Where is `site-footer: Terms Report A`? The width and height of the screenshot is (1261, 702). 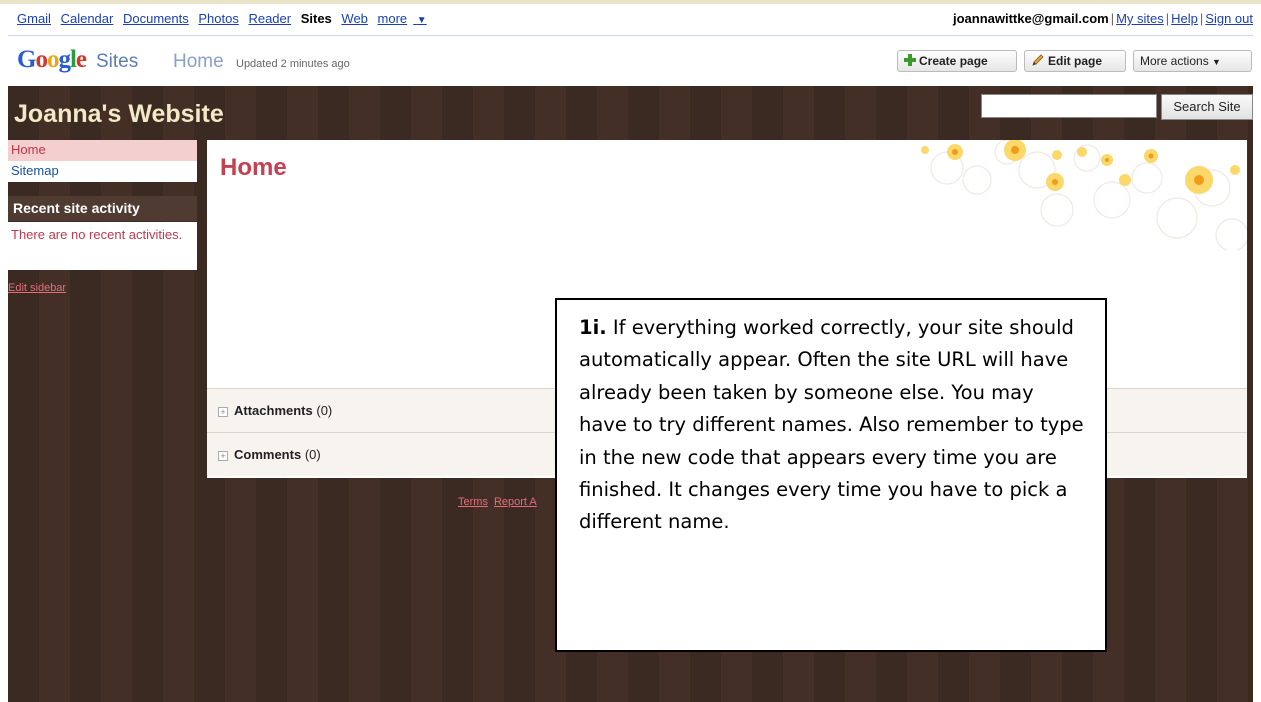
site-footer: Terms Report A is located at coordinates (500, 502).